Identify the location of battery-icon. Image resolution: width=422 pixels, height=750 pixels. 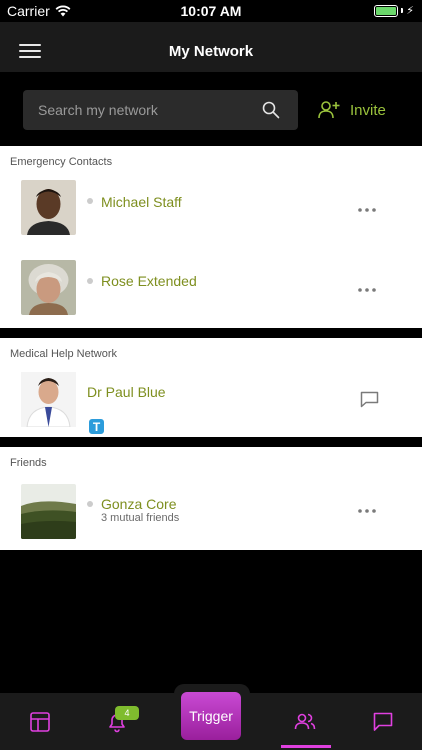
(386, 10).